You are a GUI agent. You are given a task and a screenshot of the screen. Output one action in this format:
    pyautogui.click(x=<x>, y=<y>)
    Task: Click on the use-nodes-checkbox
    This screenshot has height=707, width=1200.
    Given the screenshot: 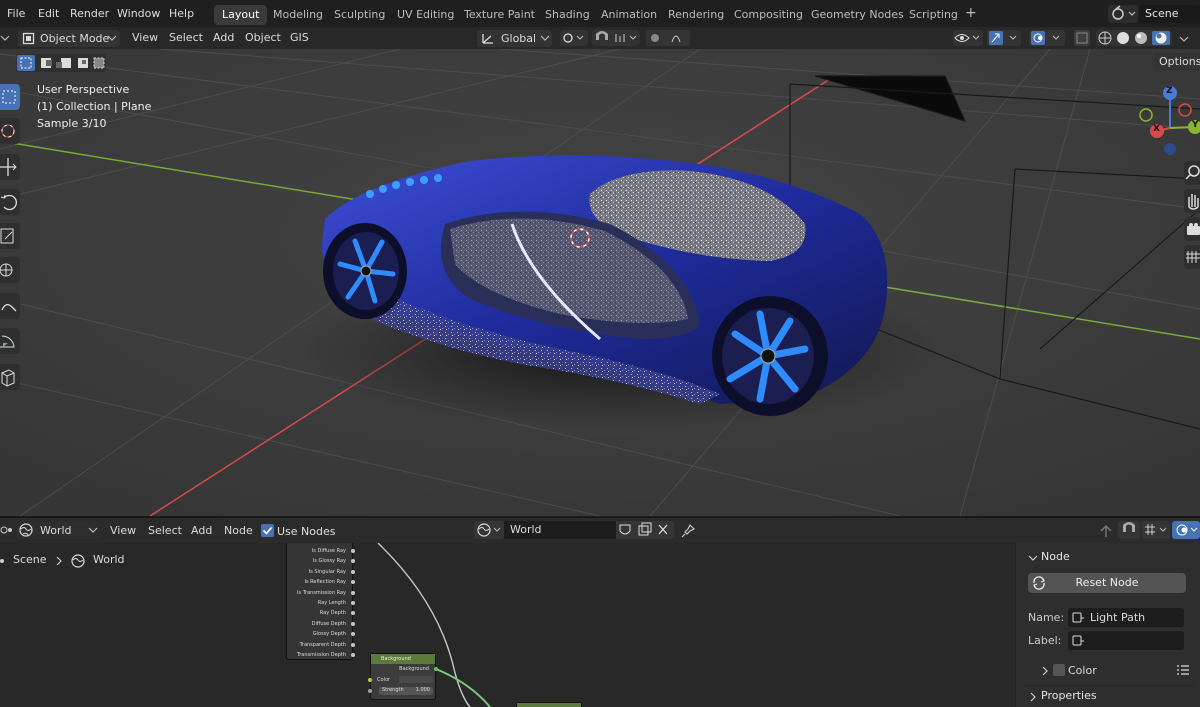 What is the action you would take?
    pyautogui.click(x=267, y=530)
    